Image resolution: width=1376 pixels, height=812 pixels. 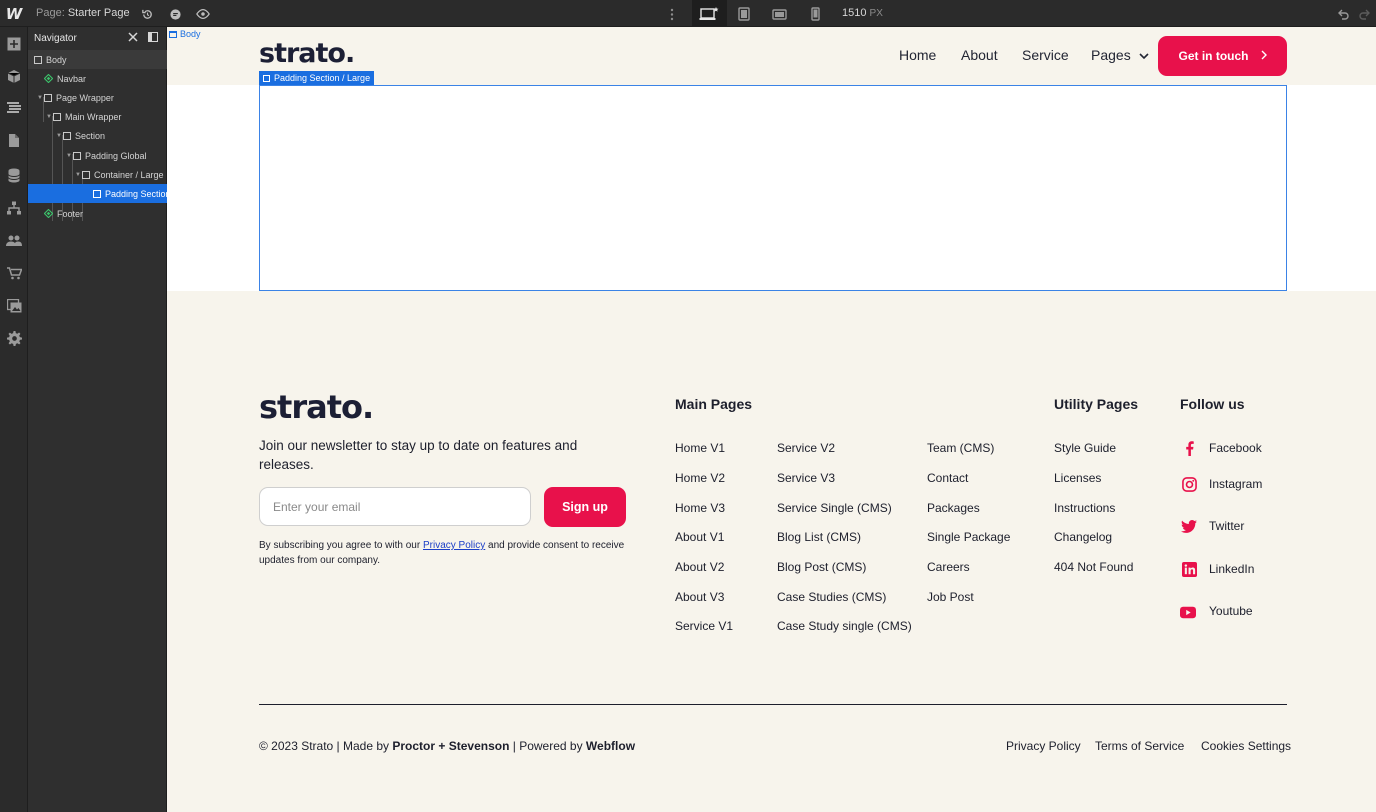 I want to click on footer-link: About V2, so click(x=699, y=567).